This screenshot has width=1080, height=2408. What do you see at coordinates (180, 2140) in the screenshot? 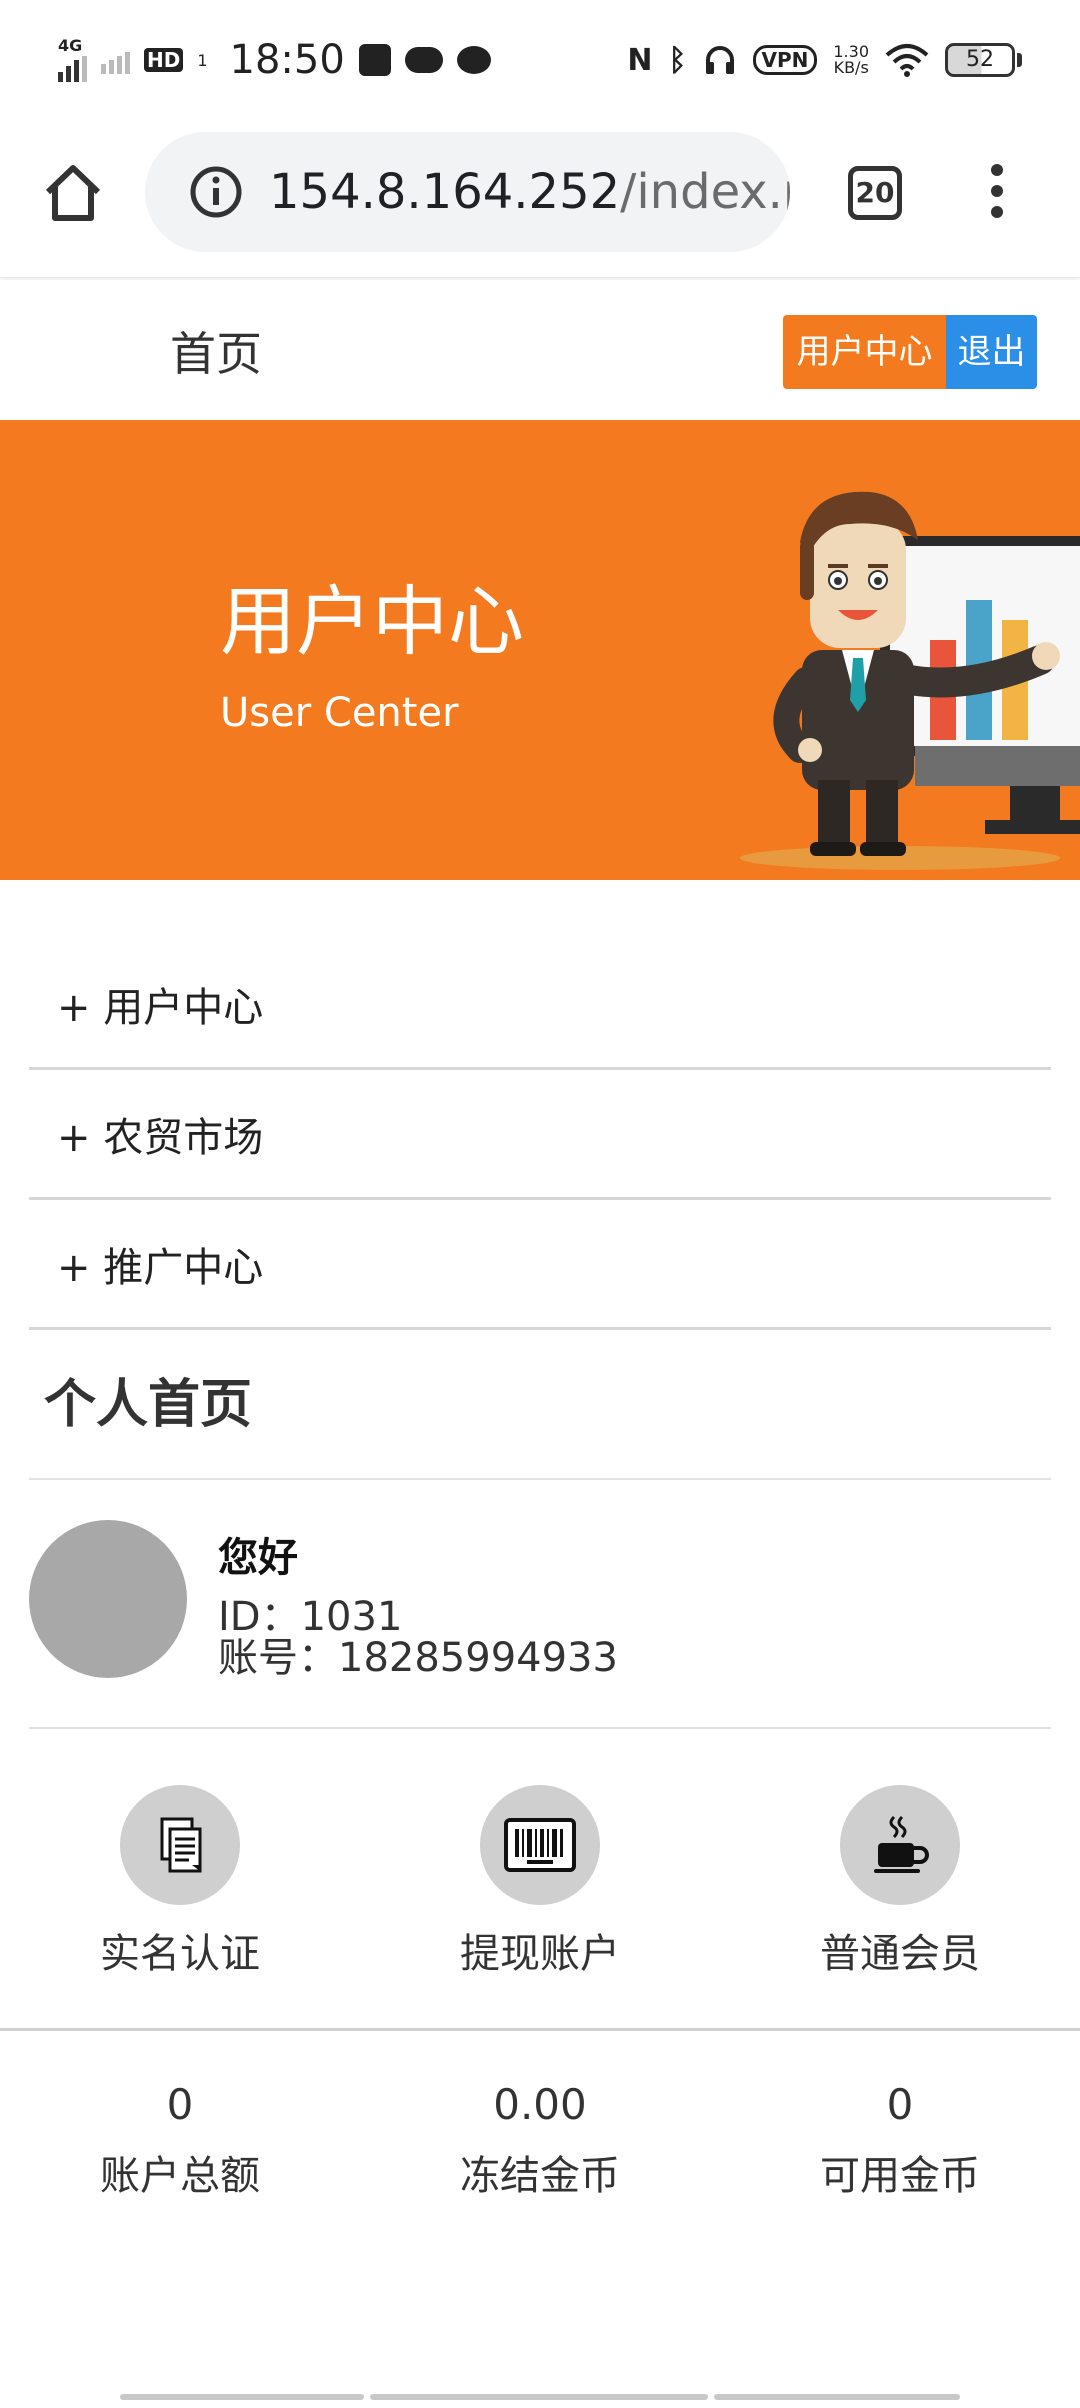
I see `stat-total-balance: 0 账户总额` at bounding box center [180, 2140].